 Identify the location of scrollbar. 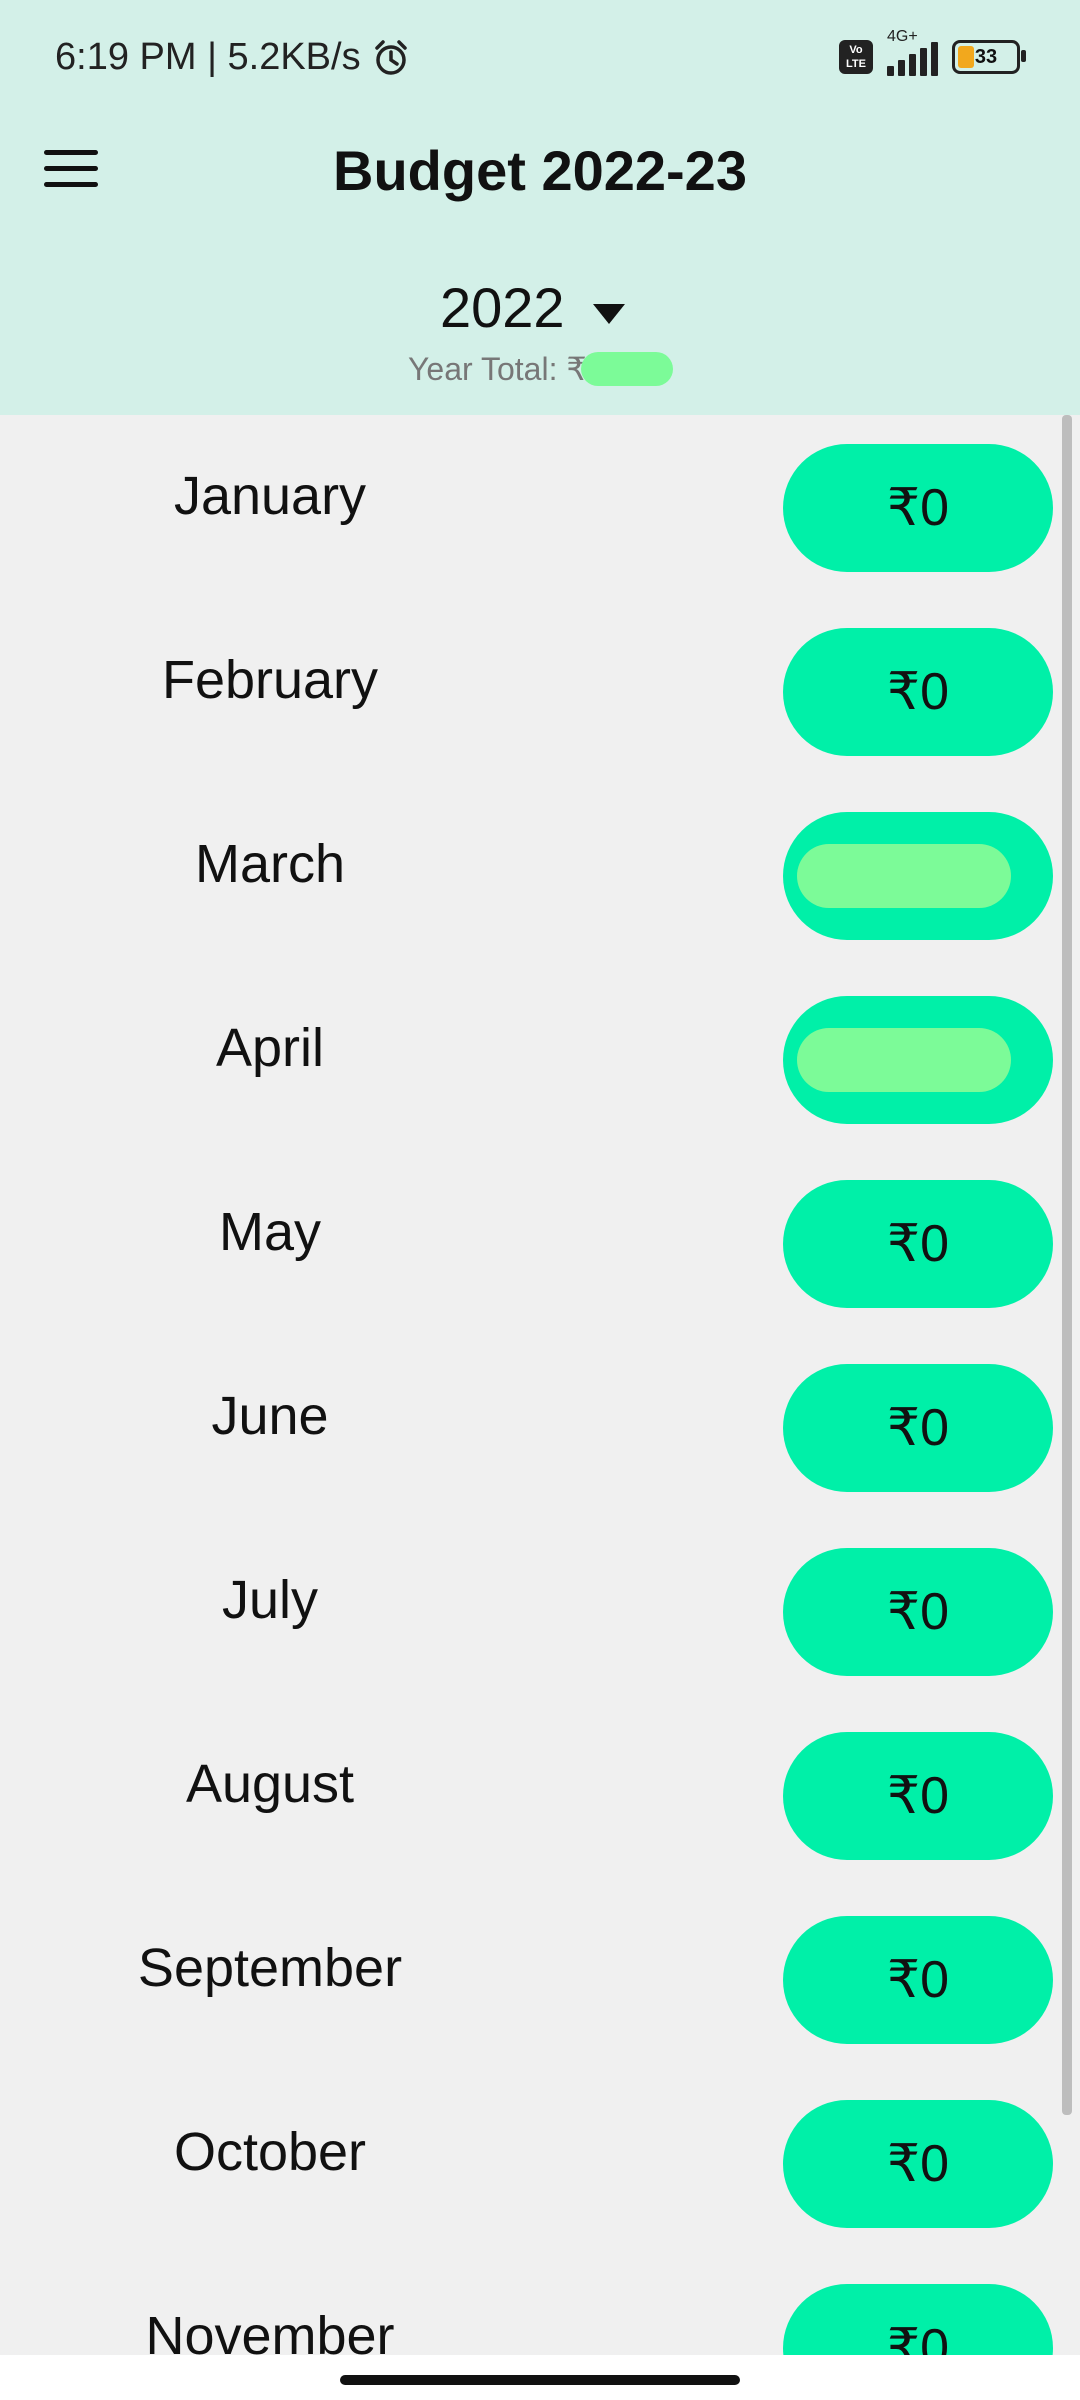
(1067, 1265).